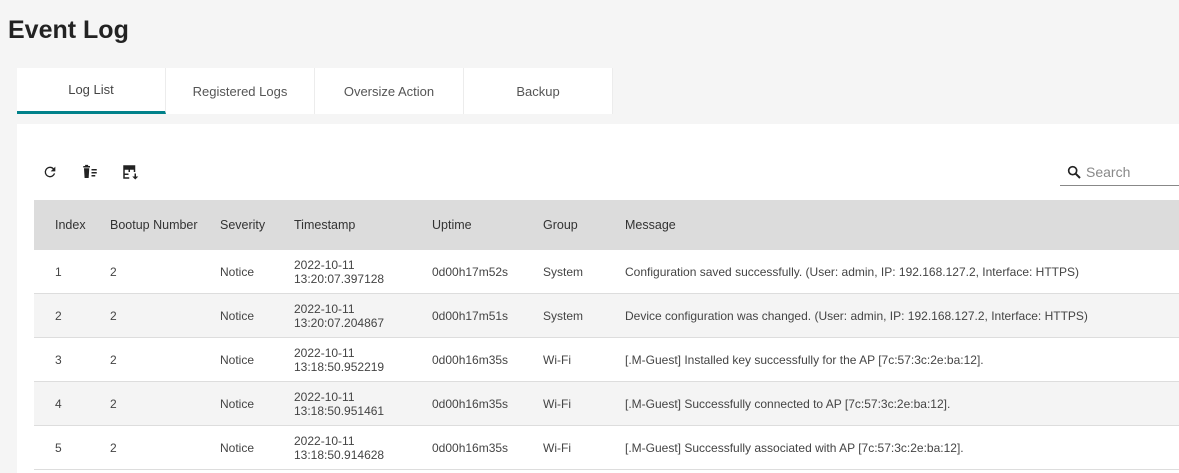 The width and height of the screenshot is (1179, 473). I want to click on timestamp-time: 13:18:50.914628, so click(339, 454).